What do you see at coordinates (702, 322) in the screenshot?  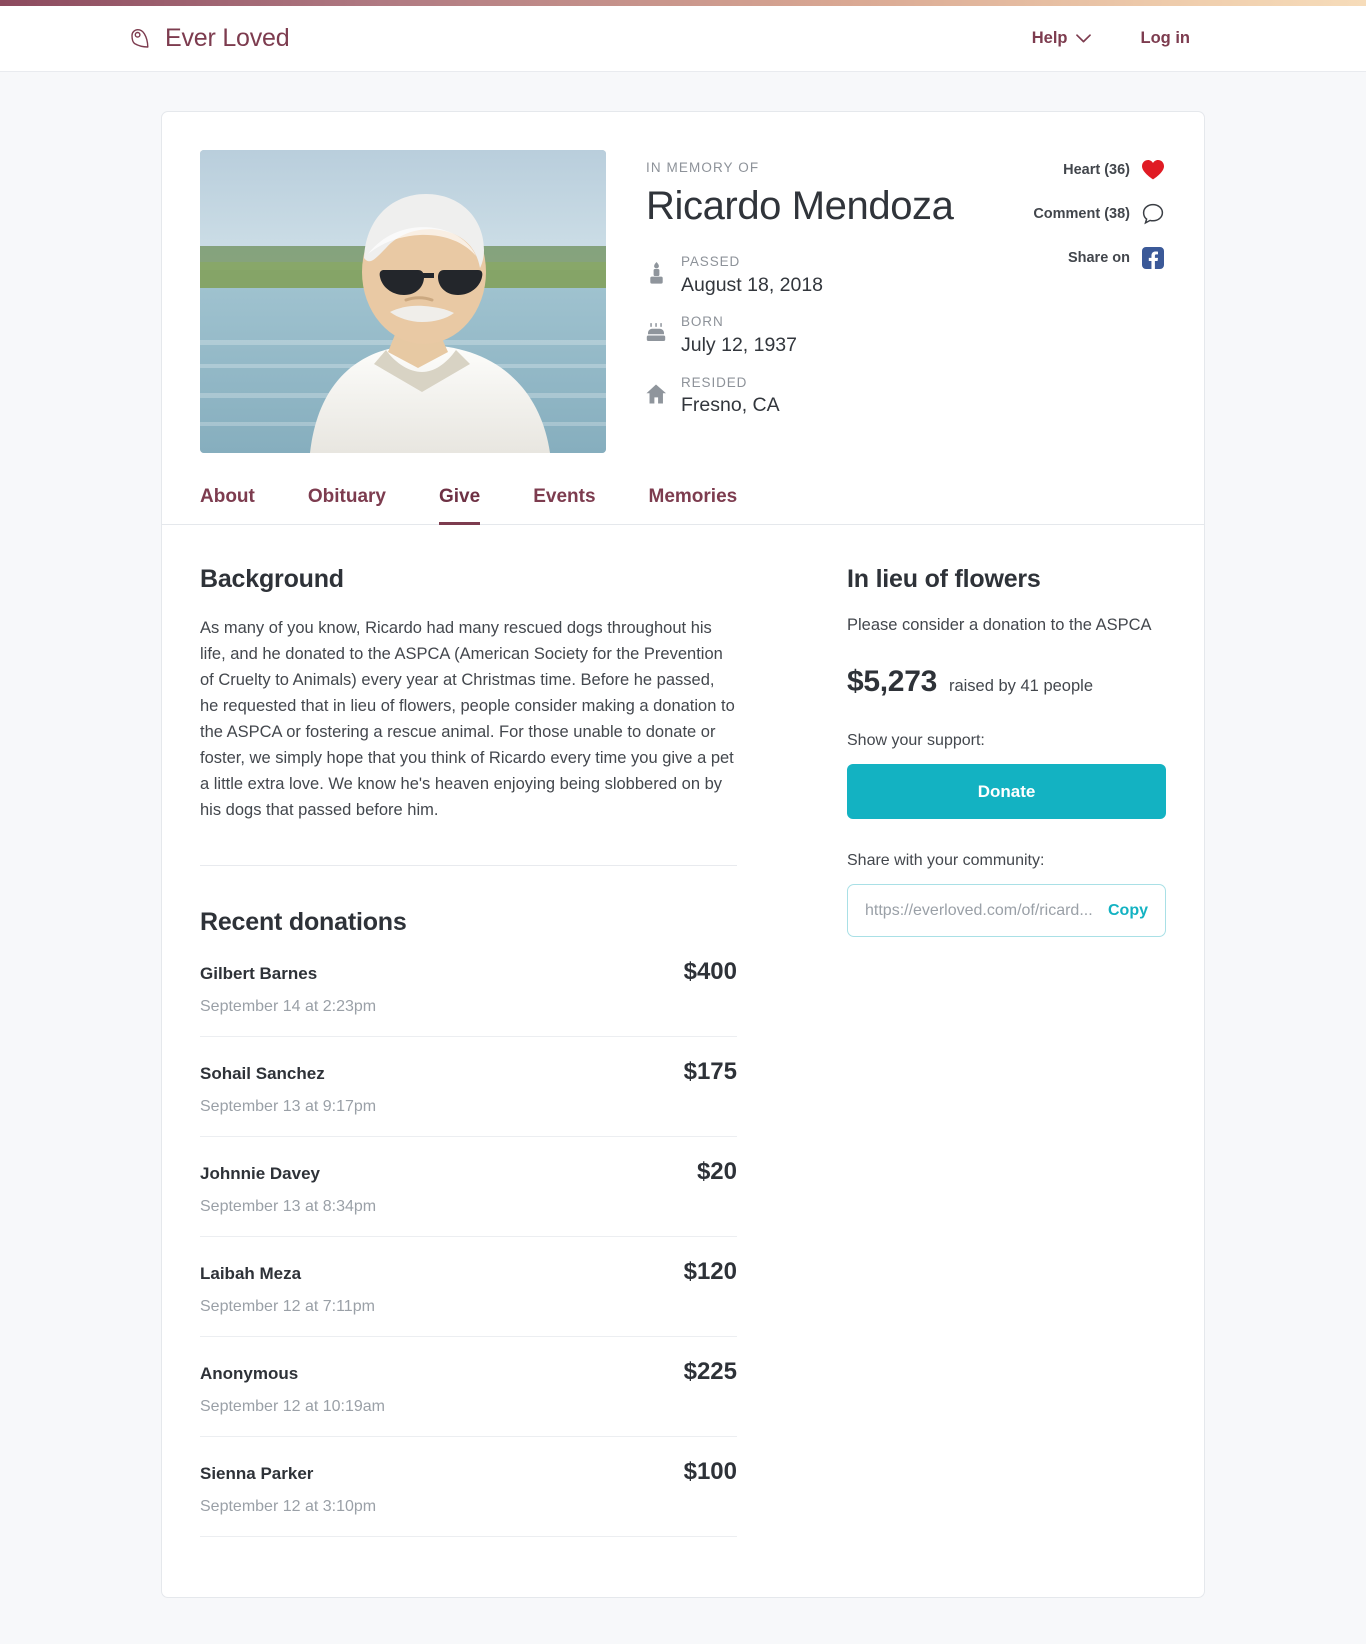 I see `fact-label: BORN` at bounding box center [702, 322].